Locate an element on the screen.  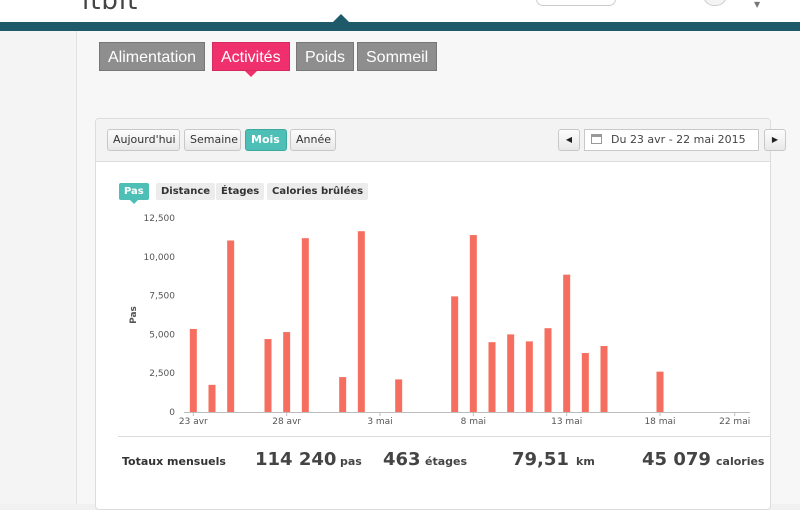
bar-18-mai is located at coordinates (660, 391).